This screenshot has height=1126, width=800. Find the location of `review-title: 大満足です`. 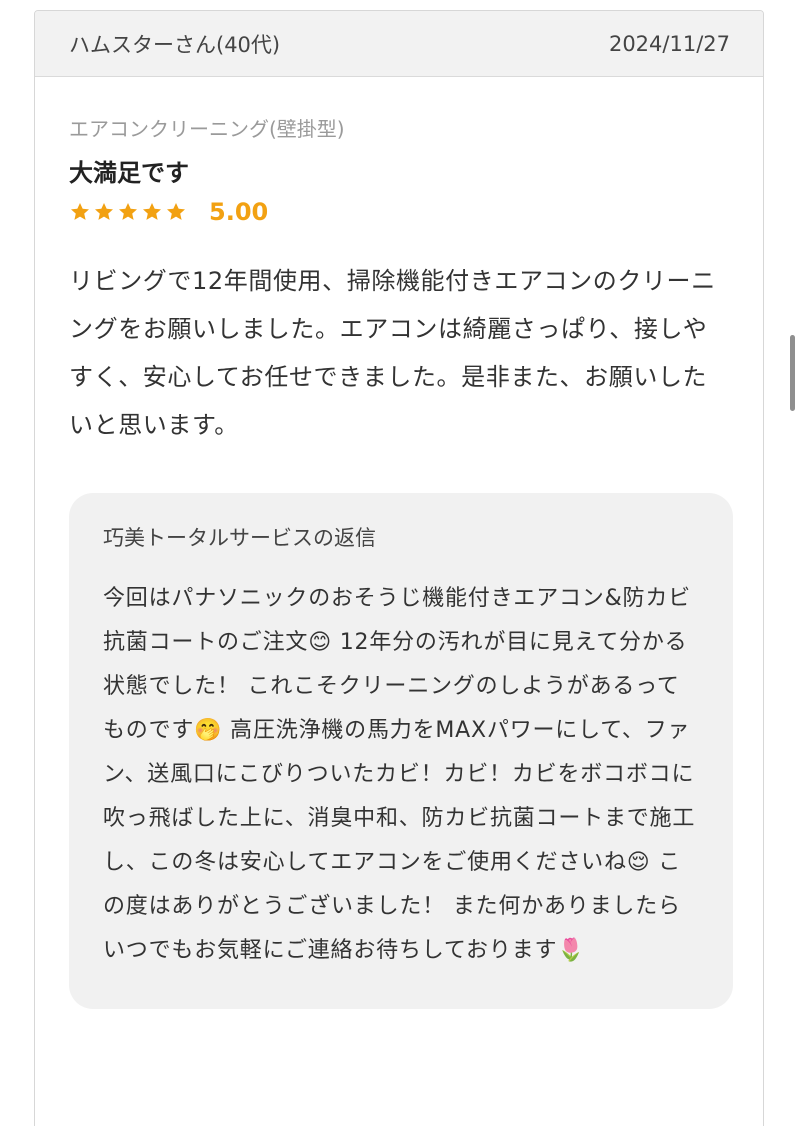

review-title: 大満足です is located at coordinates (129, 173).